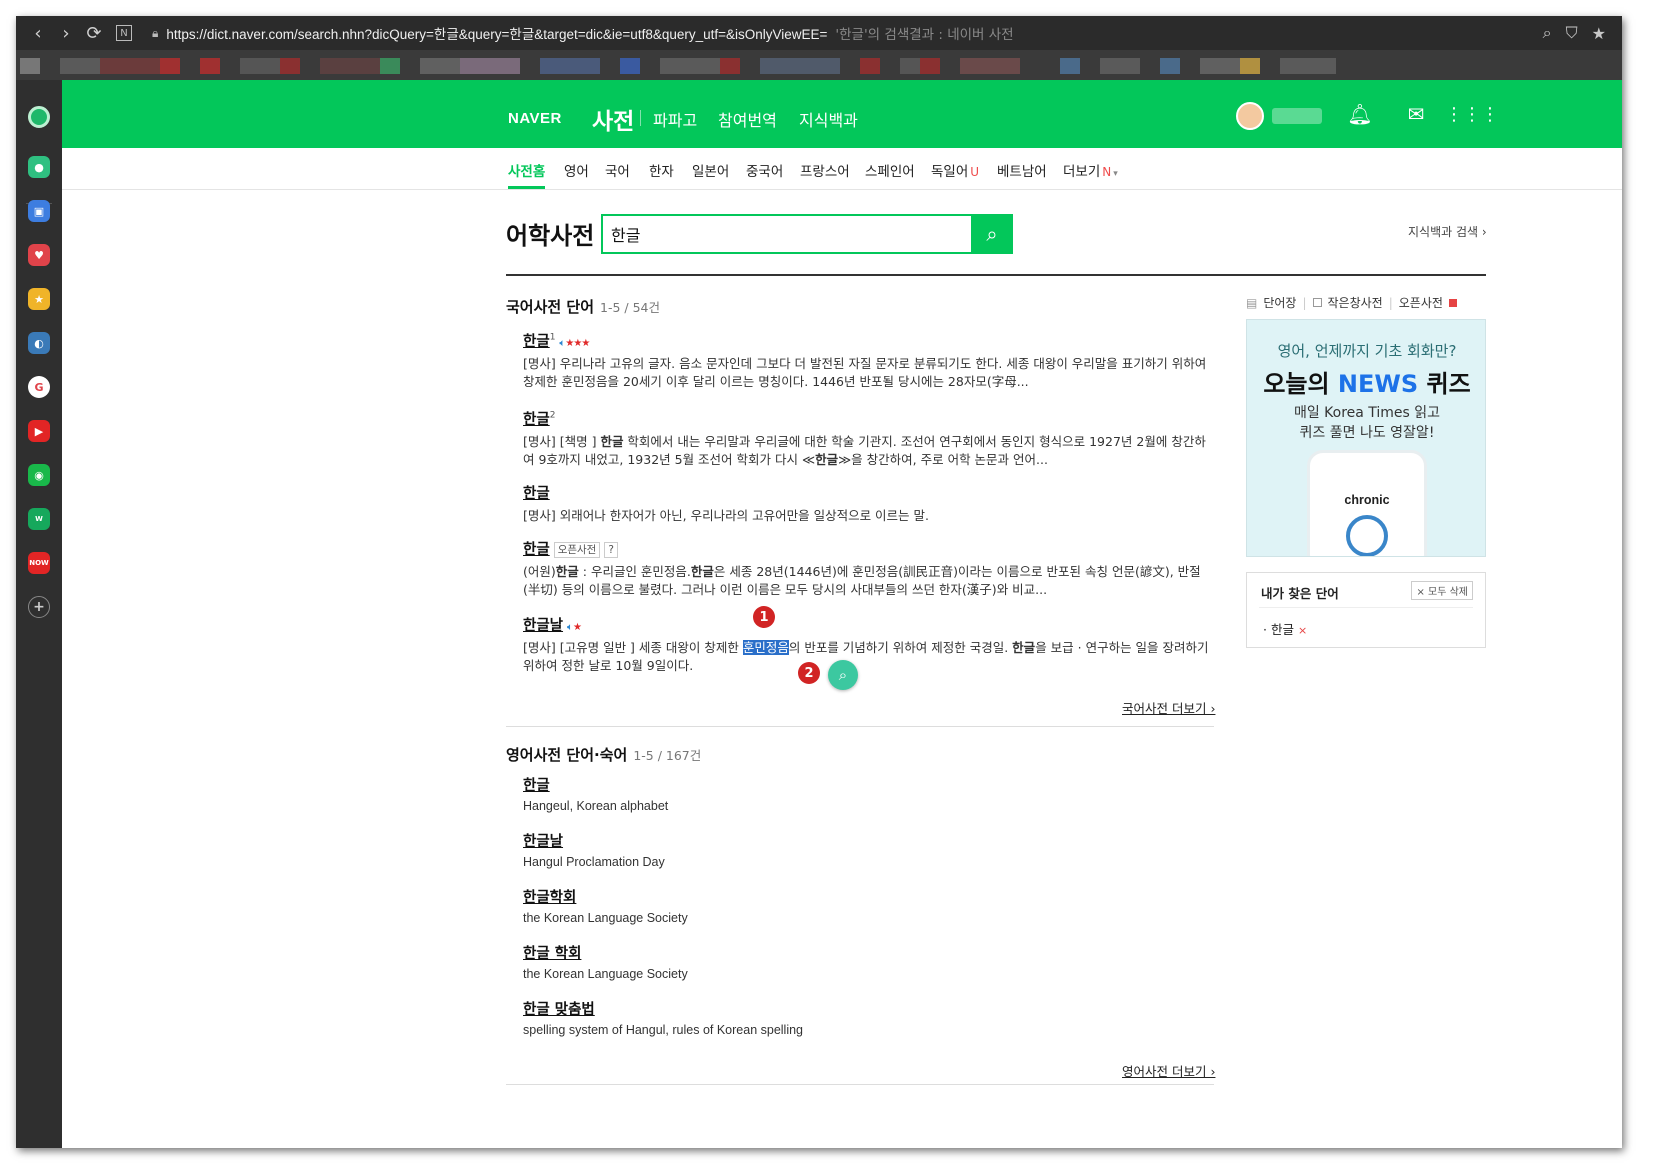 The height and width of the screenshot is (1174, 1654). I want to click on back-icon: ‹, so click(38, 33).